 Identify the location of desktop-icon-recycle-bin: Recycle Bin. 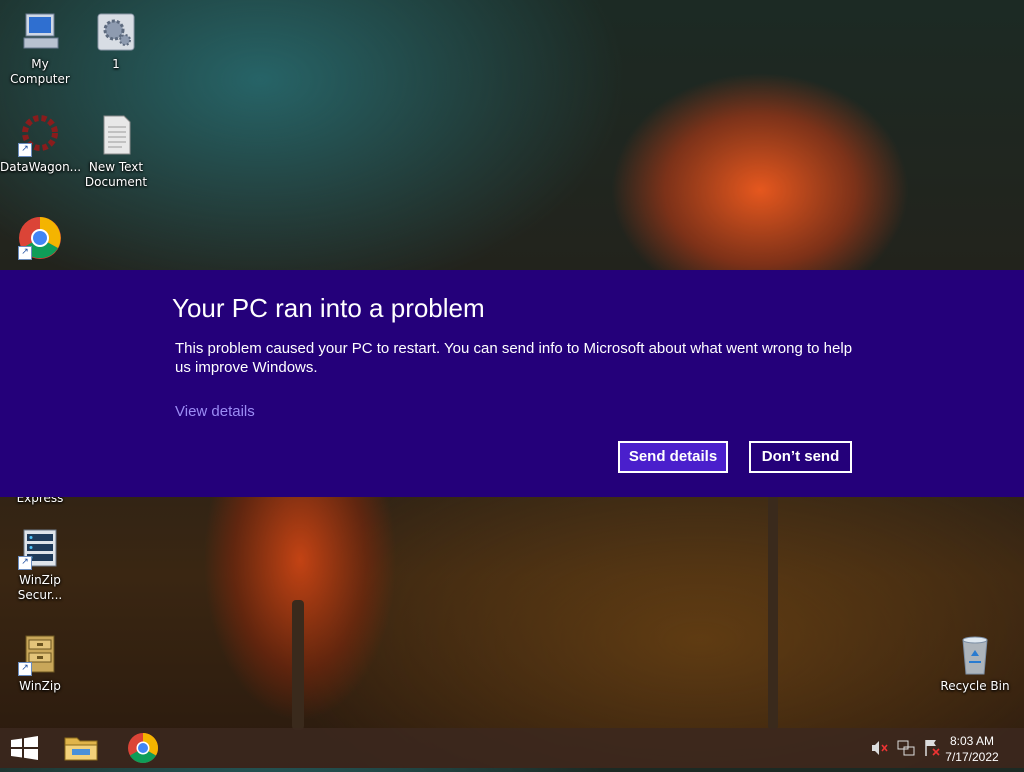
(975, 663).